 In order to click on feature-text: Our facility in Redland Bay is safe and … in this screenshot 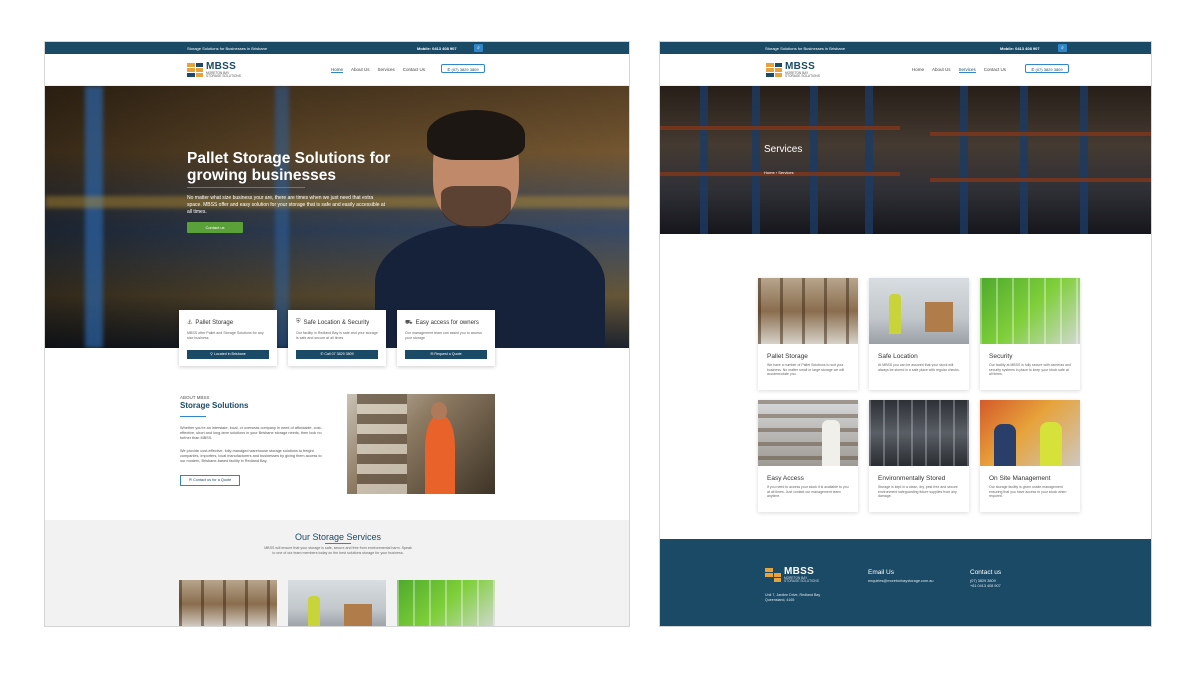, I will do `click(337, 335)`.